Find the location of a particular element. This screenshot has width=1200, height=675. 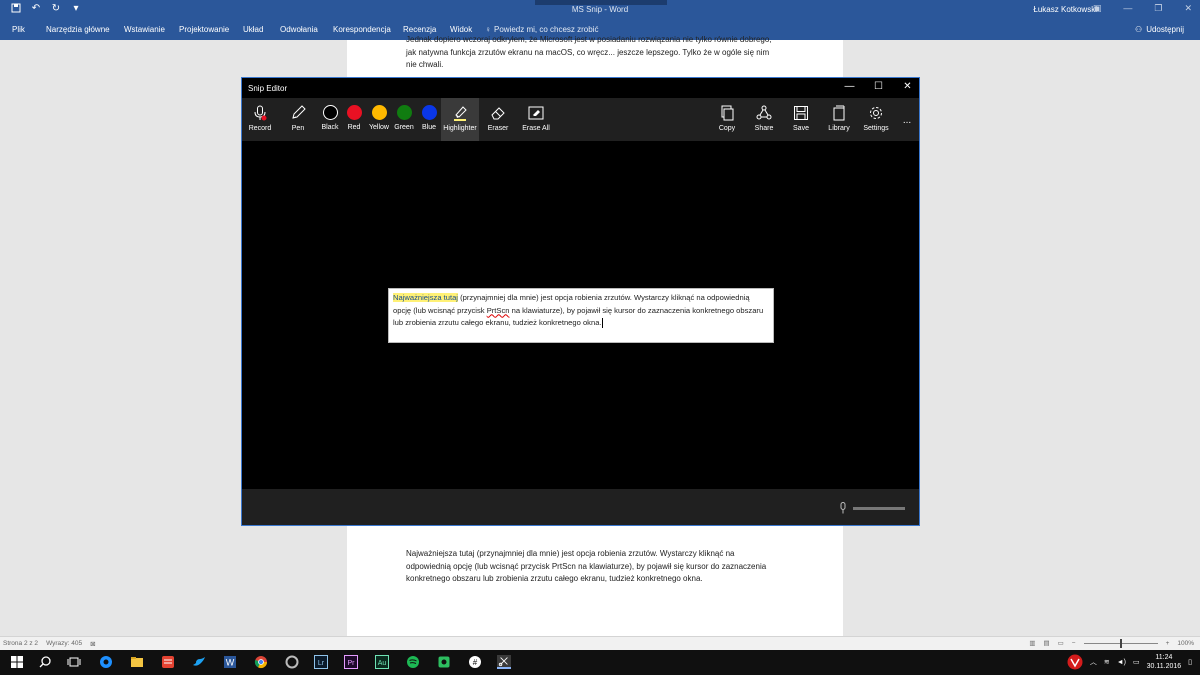

page-counter: Strona 2 z 2 is located at coordinates (20, 644).